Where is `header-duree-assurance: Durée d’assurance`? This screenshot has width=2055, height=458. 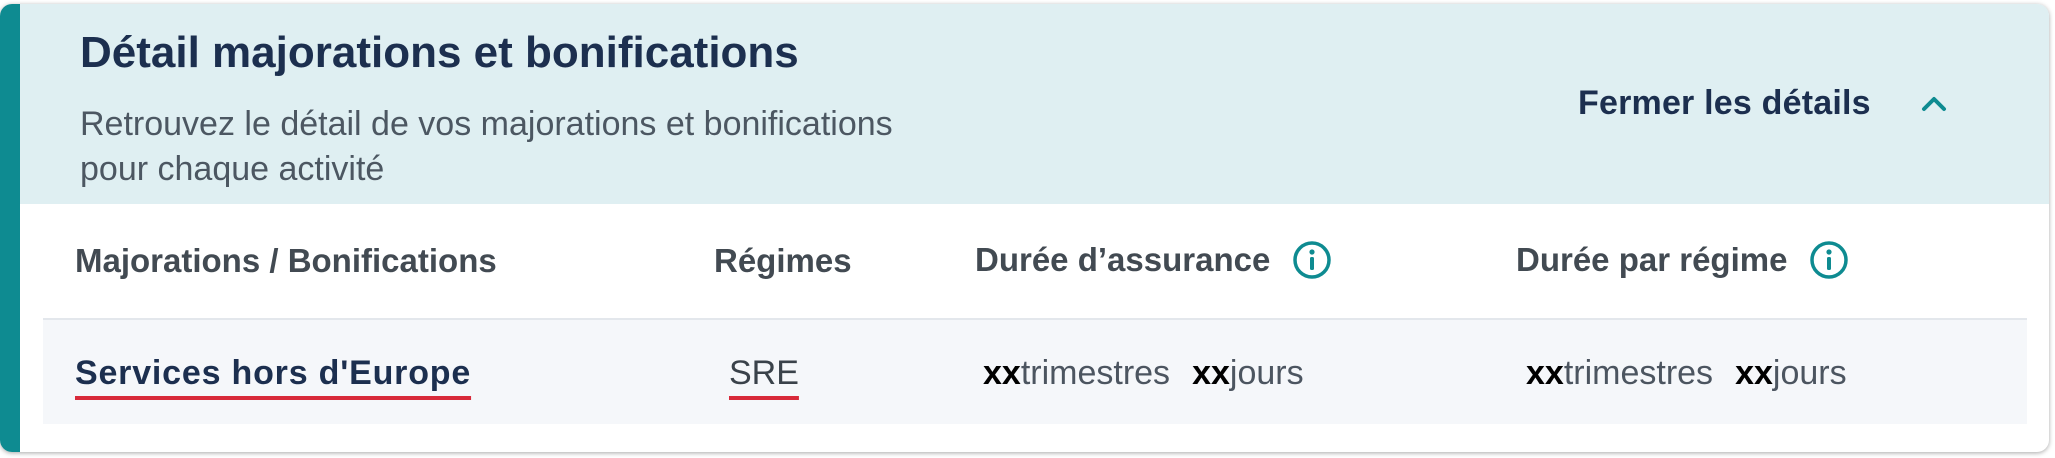 header-duree-assurance: Durée d’assurance is located at coordinates (1153, 260).